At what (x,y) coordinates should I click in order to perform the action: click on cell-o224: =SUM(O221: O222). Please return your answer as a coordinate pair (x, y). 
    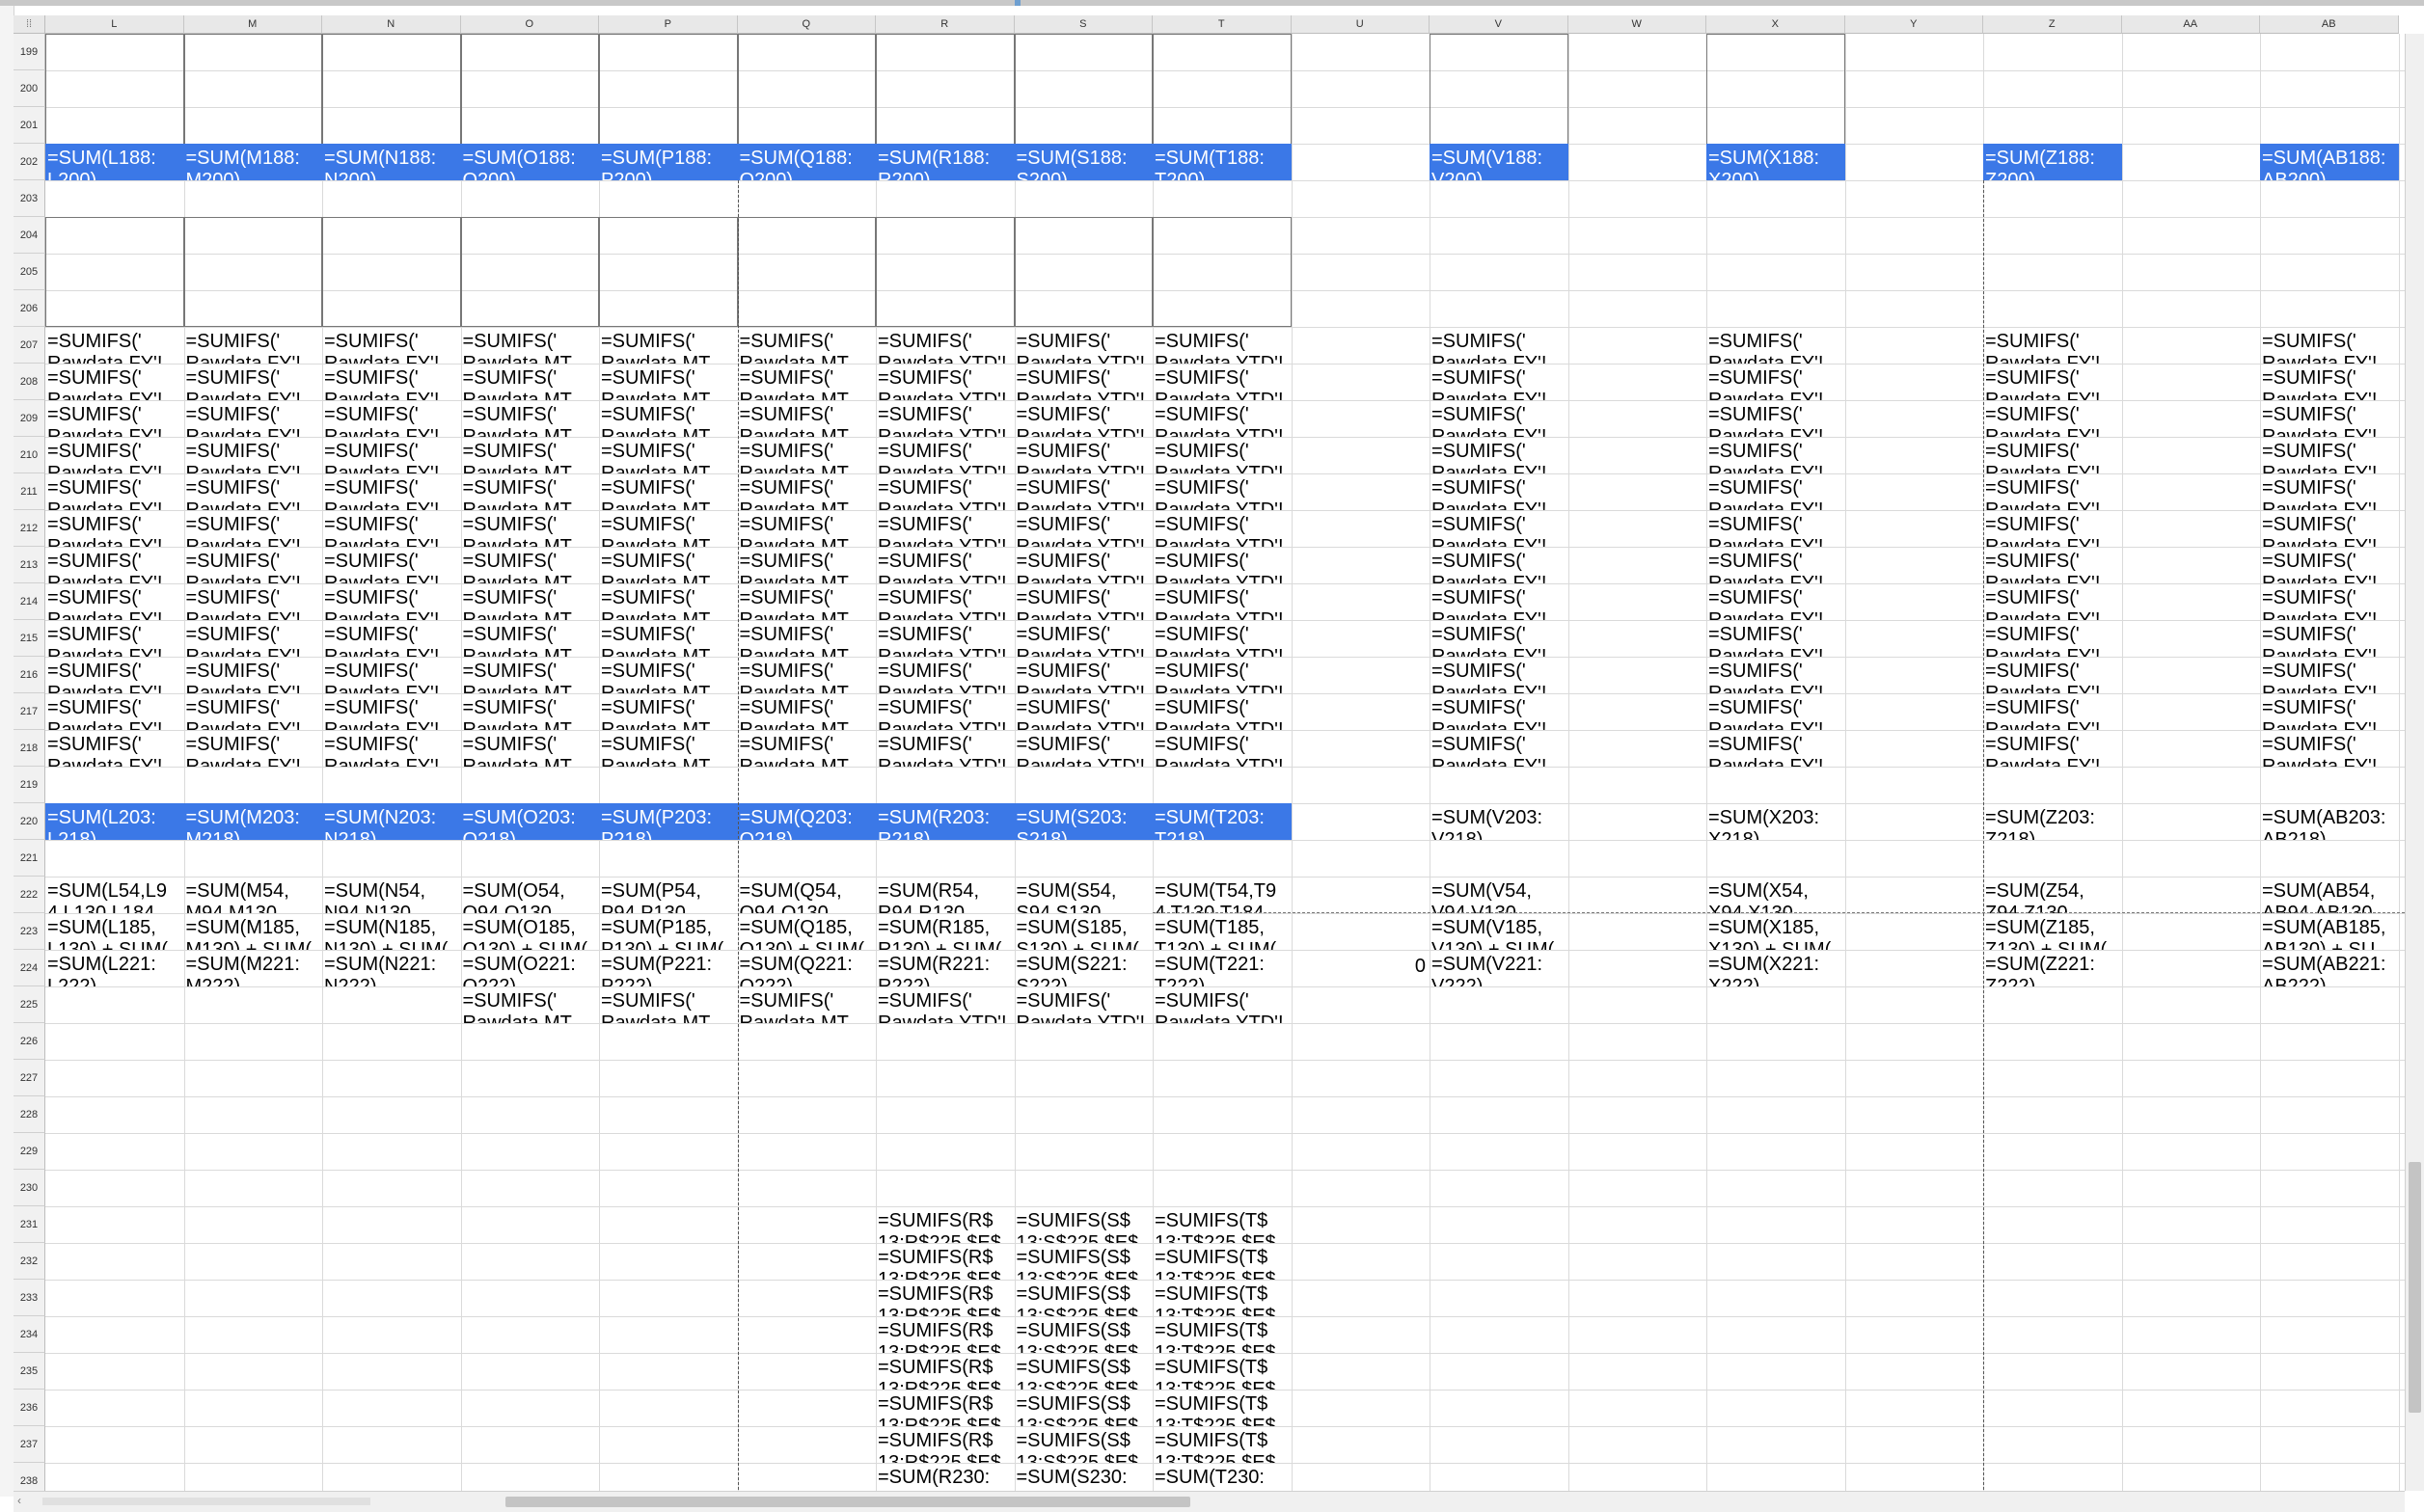
    Looking at the image, I should click on (530, 968).